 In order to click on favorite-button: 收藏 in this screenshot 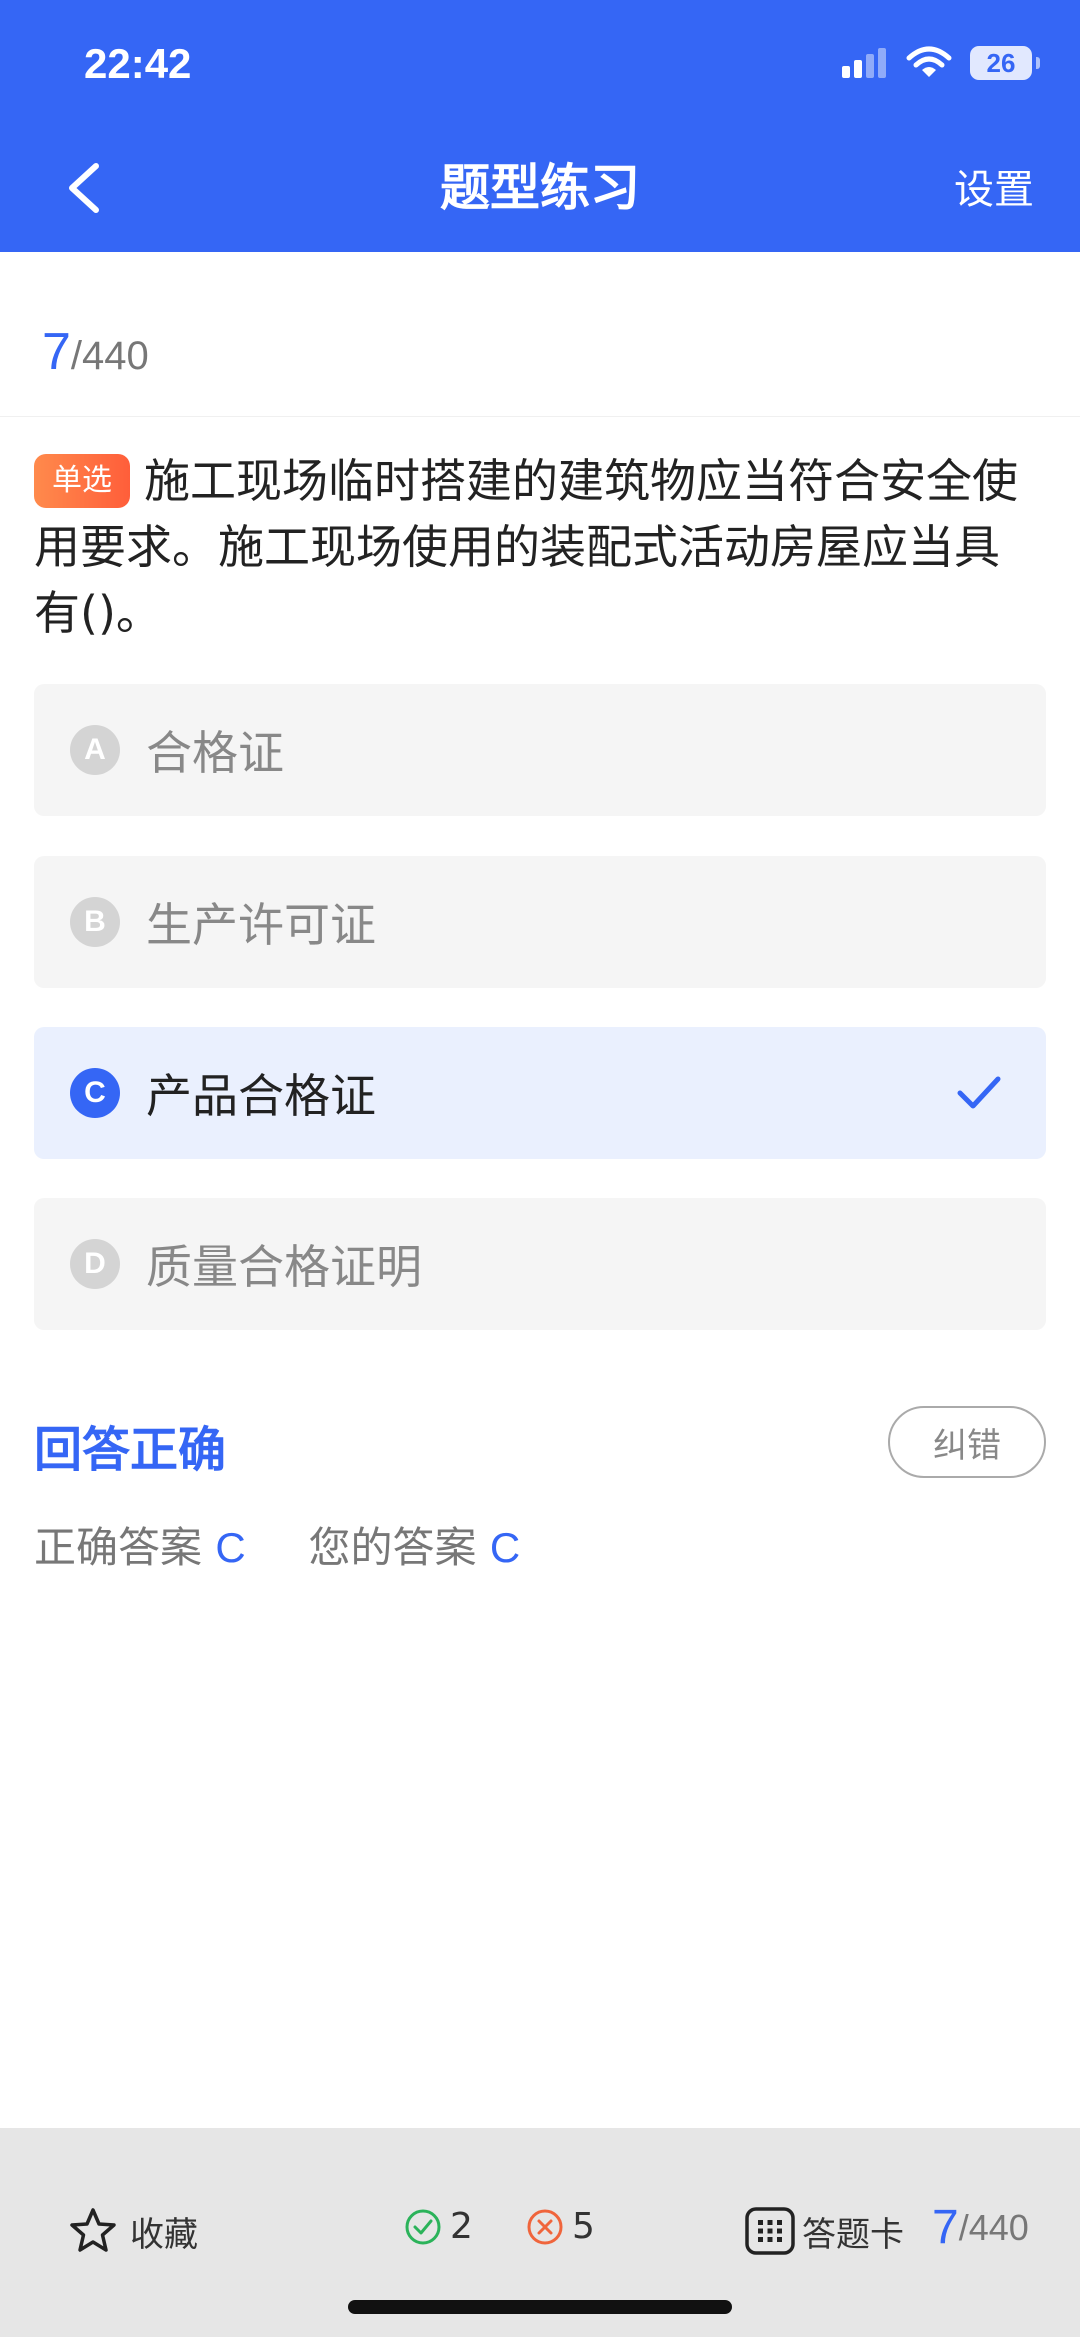, I will do `click(133, 2231)`.